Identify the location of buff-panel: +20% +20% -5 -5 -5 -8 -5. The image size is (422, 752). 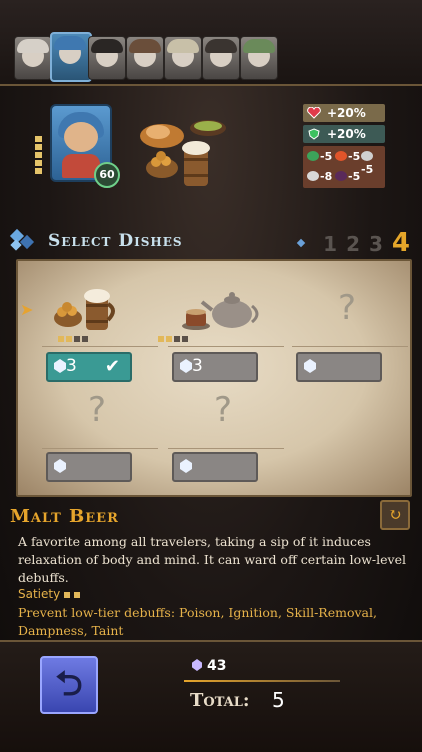
(344, 146).